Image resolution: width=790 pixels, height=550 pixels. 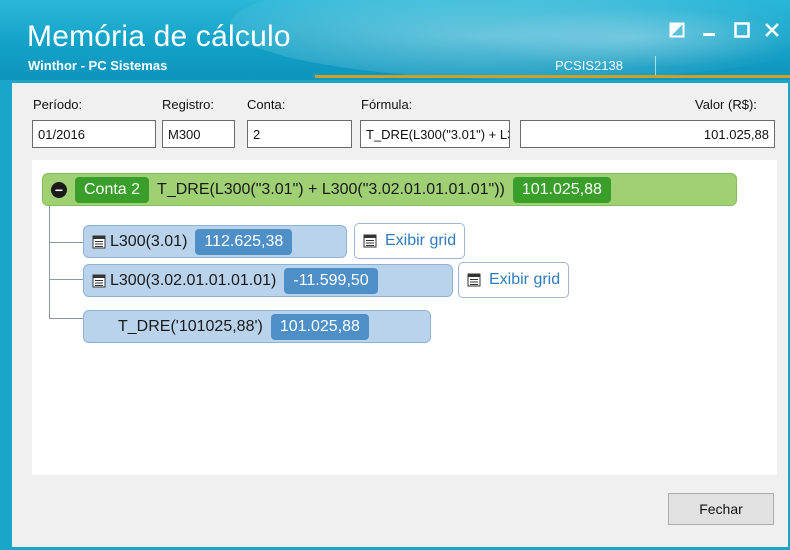 I want to click on window-subtitle: Winthor - PC Sistemas, so click(x=98, y=65).